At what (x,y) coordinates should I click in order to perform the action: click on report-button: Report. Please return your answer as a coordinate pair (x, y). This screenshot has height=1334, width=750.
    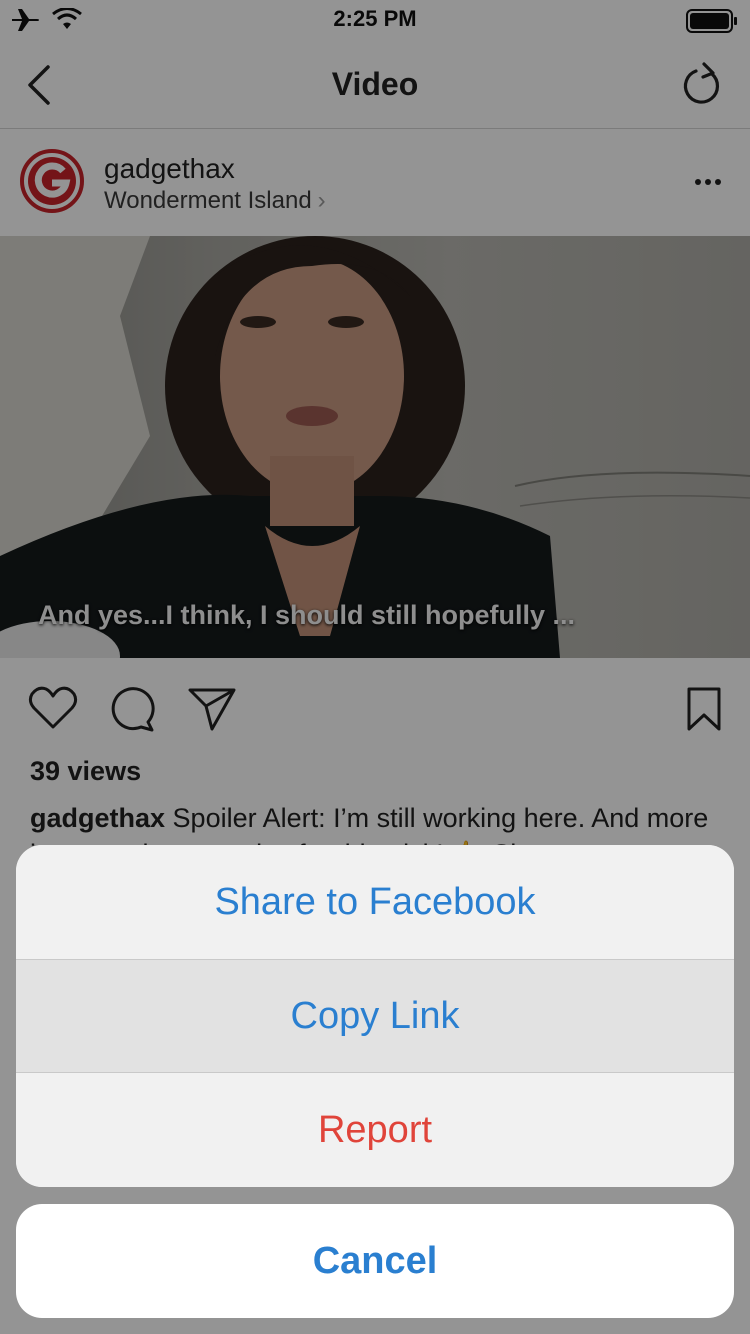
    Looking at the image, I should click on (375, 1130).